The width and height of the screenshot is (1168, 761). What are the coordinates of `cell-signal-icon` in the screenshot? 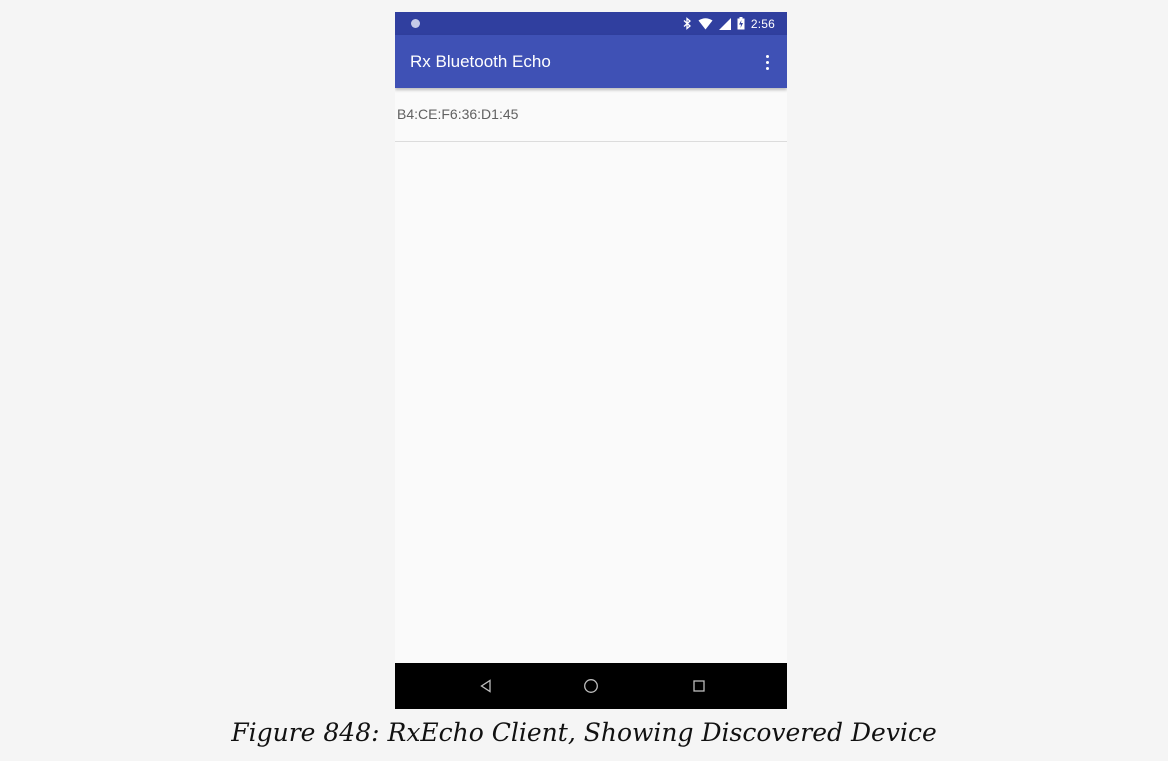 It's located at (724, 23).